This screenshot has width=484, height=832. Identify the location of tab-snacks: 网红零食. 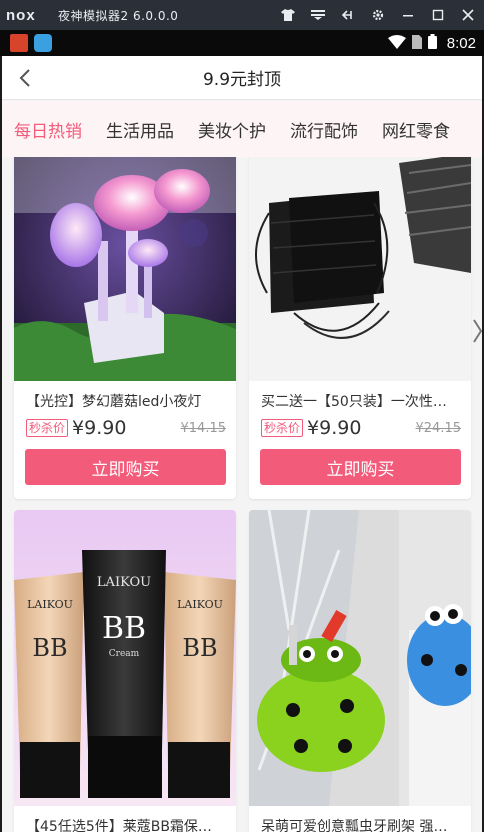
(416, 129).